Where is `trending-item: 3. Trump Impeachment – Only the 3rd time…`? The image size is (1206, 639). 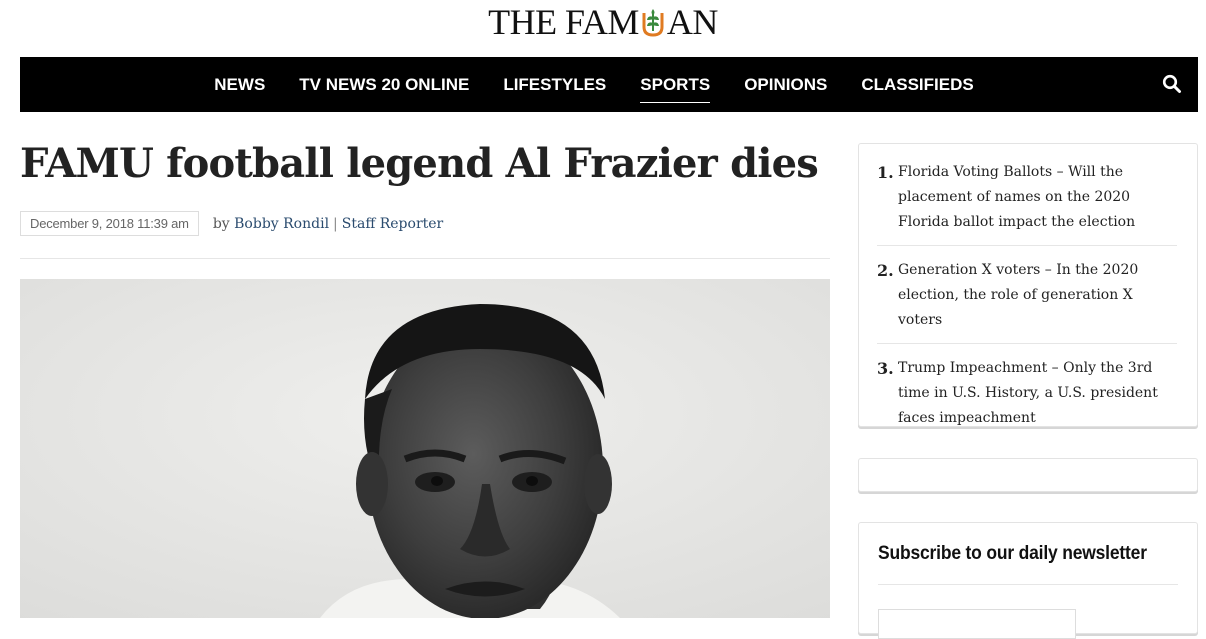
trending-item: 3. Trump Impeachment – Only the 3rd time… is located at coordinates (1027, 398).